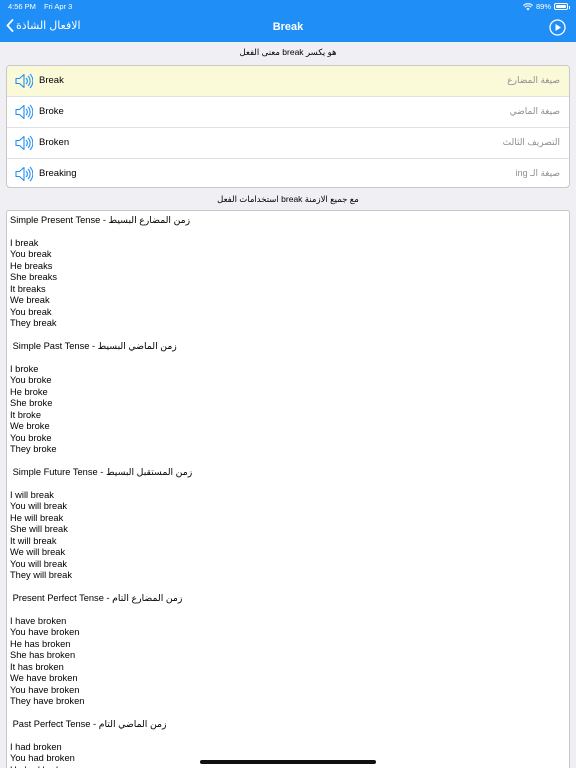 The width and height of the screenshot is (576, 768). I want to click on page-title: Break, so click(288, 27).